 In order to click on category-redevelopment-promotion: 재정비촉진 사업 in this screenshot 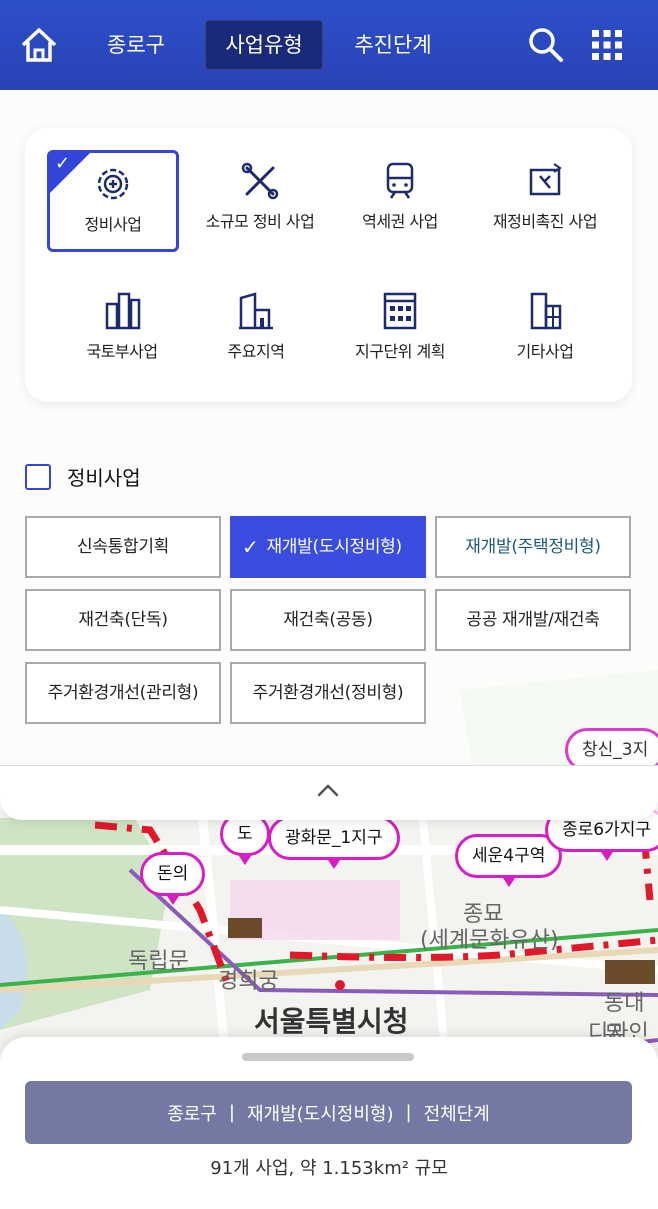, I will do `click(545, 200)`.